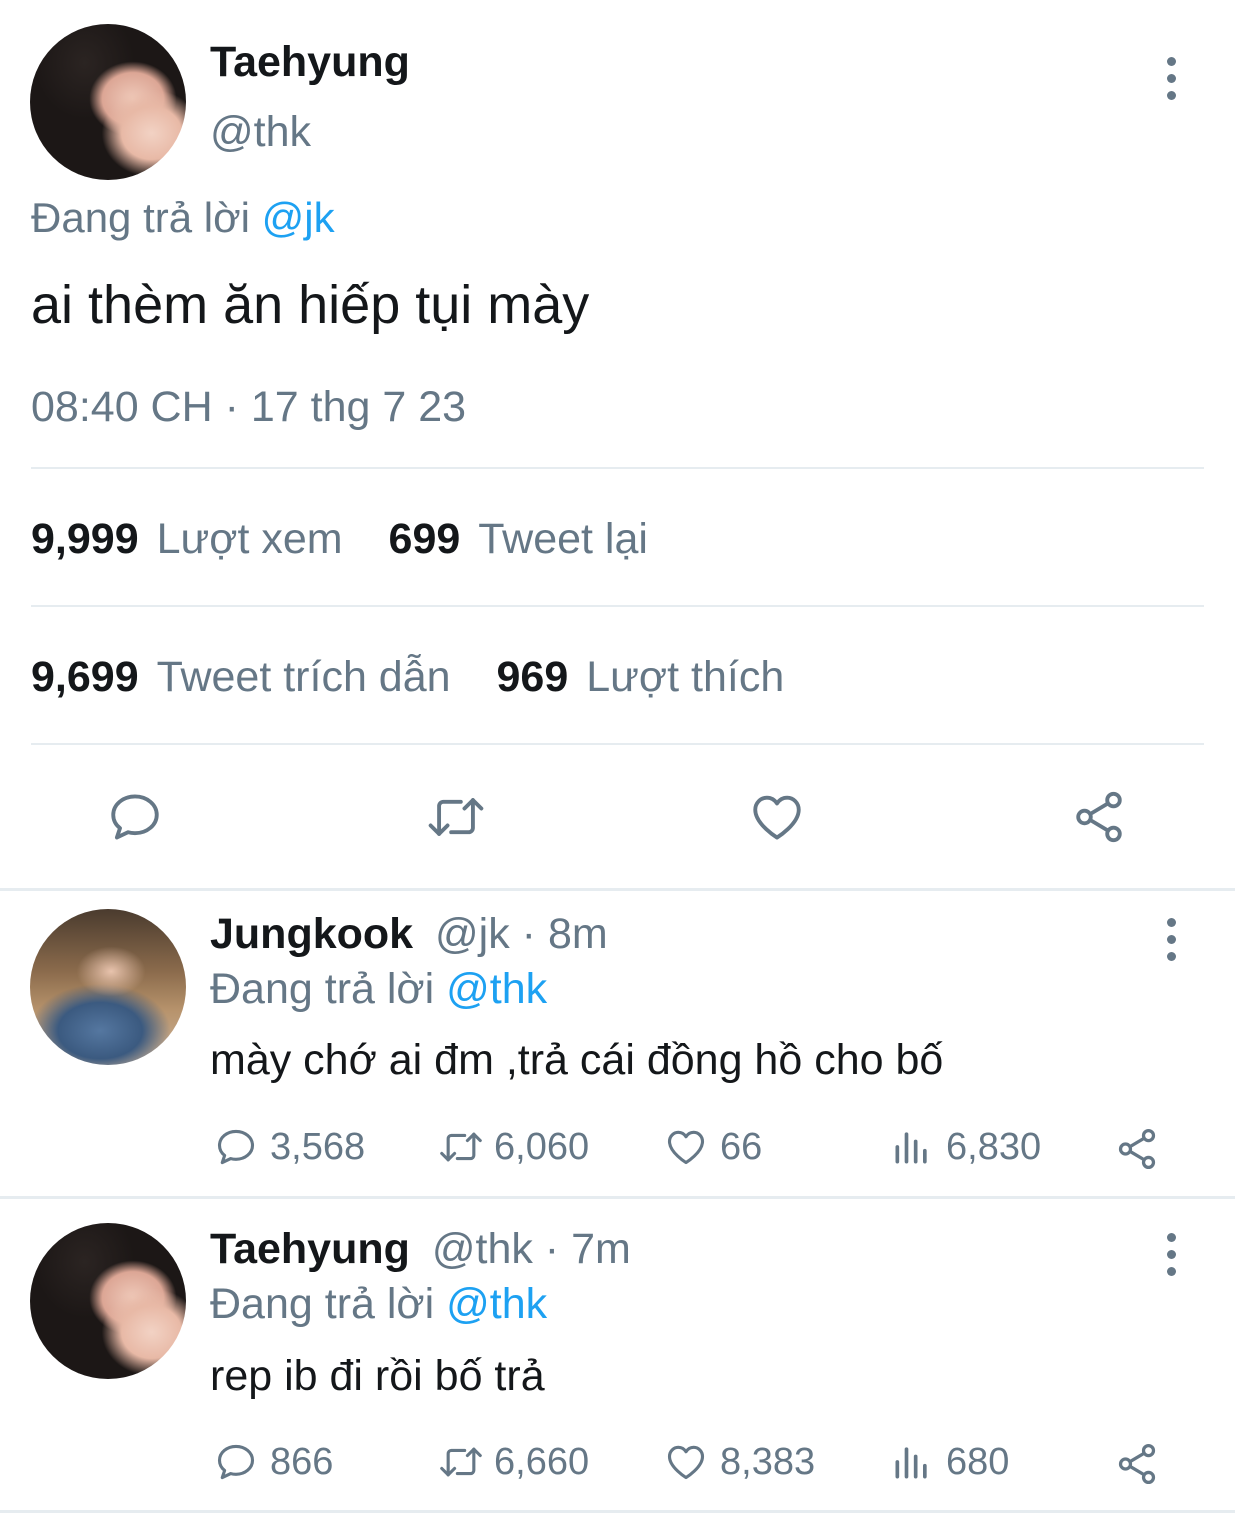  I want to click on retweet-action: 6,660, so click(512, 1462).